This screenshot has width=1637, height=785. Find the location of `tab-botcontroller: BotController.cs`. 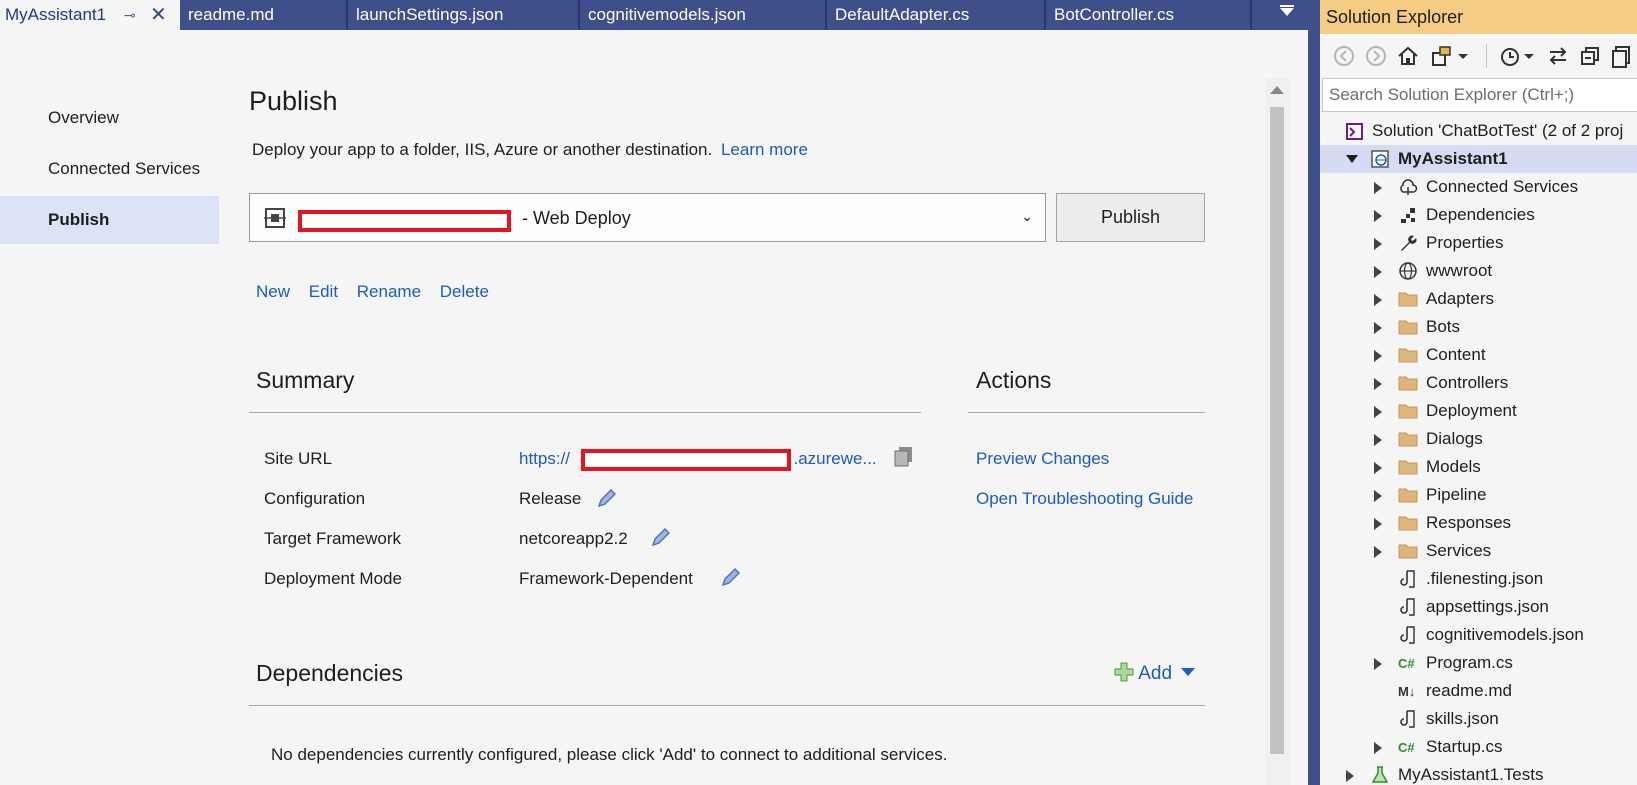

tab-botcontroller: BotController.cs is located at coordinates (1149, 15).